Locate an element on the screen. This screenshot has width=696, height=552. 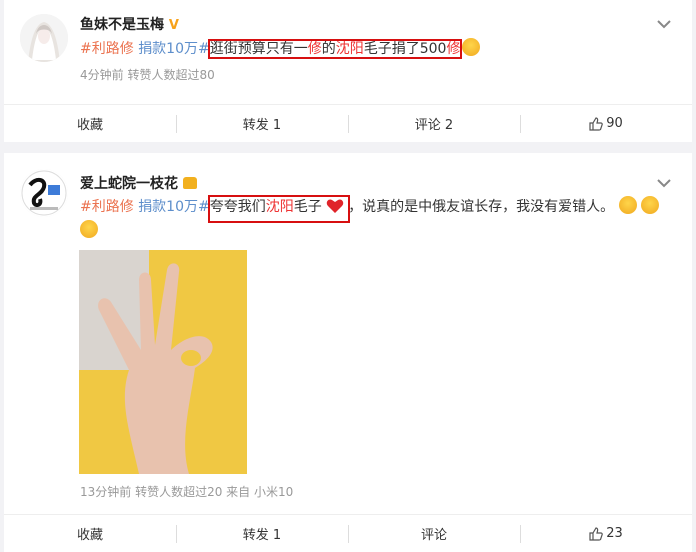
highlighted-text: 逛街预算只有一修的沈阳毛子捐了500修 is located at coordinates (335, 49).